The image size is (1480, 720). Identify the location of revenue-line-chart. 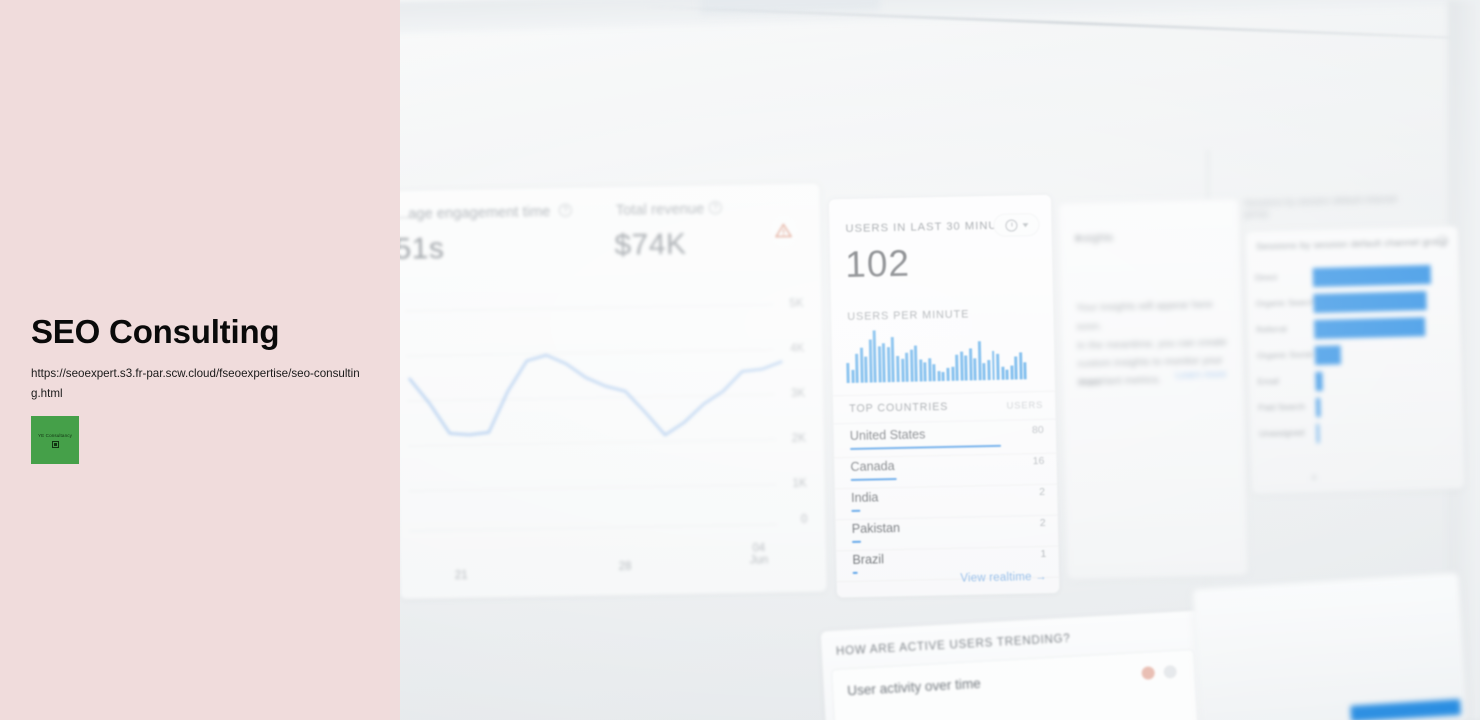
(595, 395).